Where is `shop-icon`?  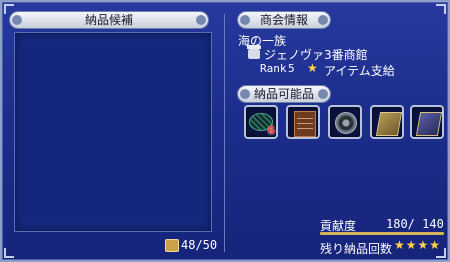 shop-icon is located at coordinates (254, 52).